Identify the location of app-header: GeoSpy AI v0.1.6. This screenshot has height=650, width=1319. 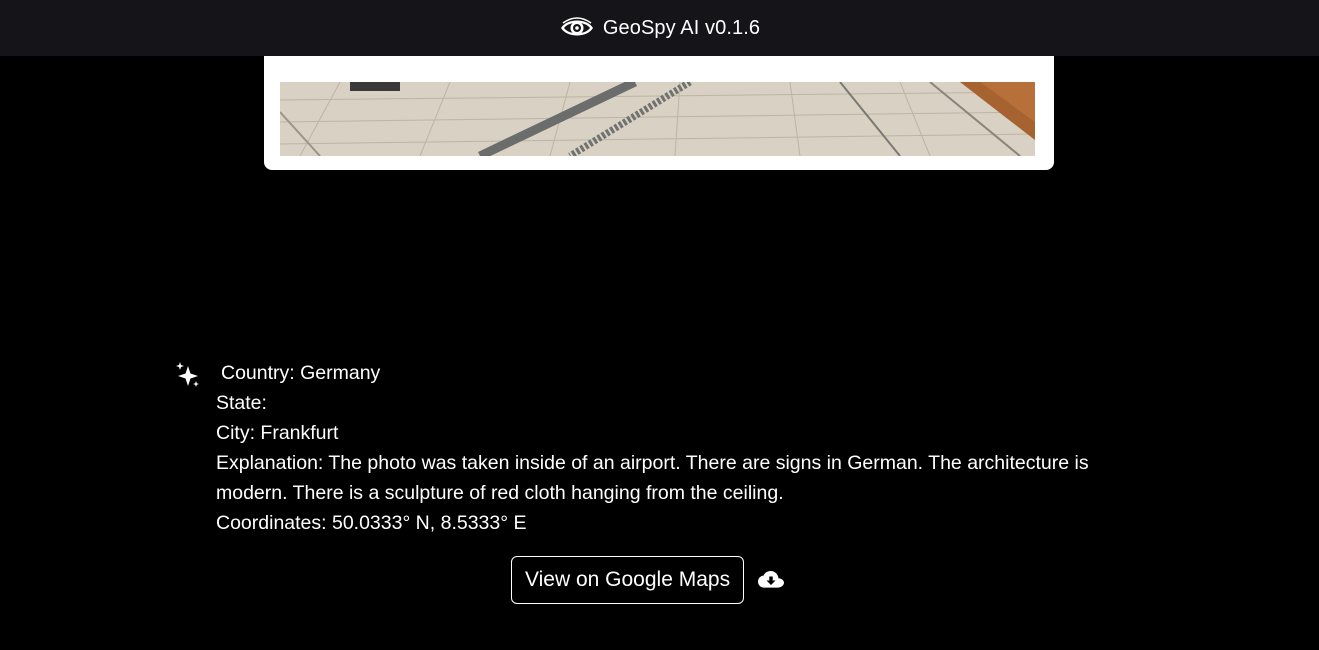
(659, 28).